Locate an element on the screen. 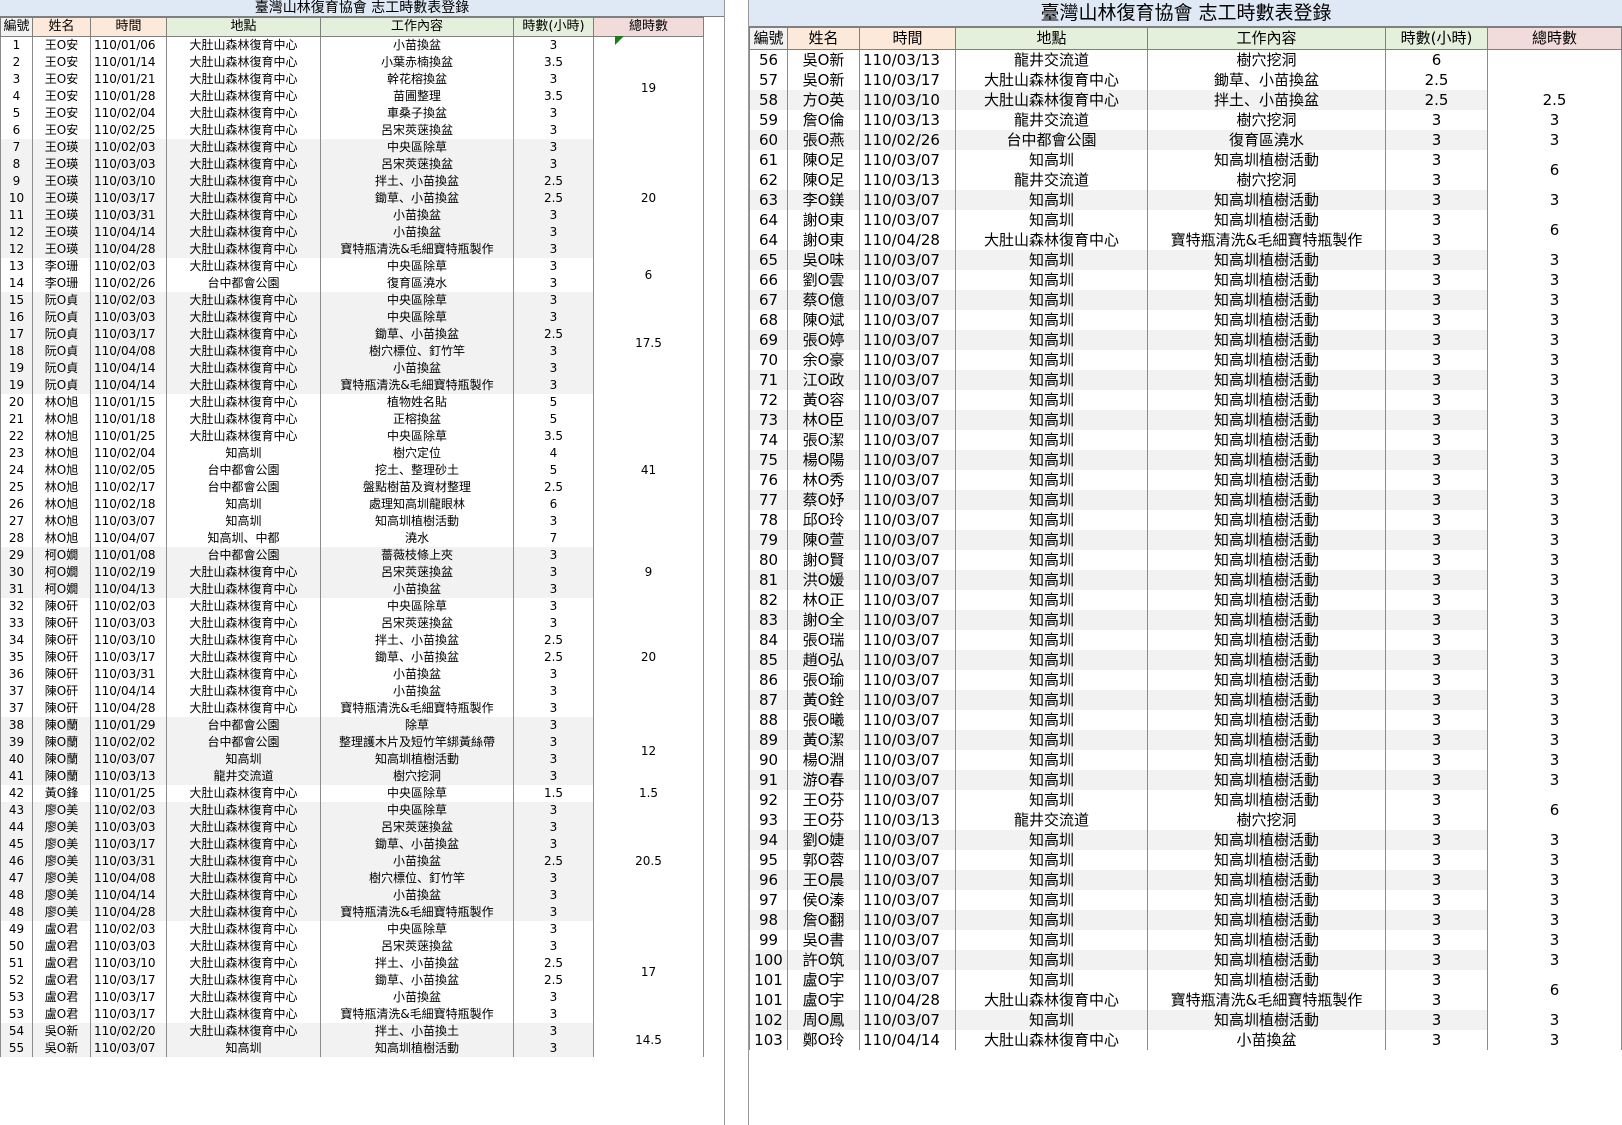 The height and width of the screenshot is (1125, 1622). cell-id: 23 is located at coordinates (16, 453).